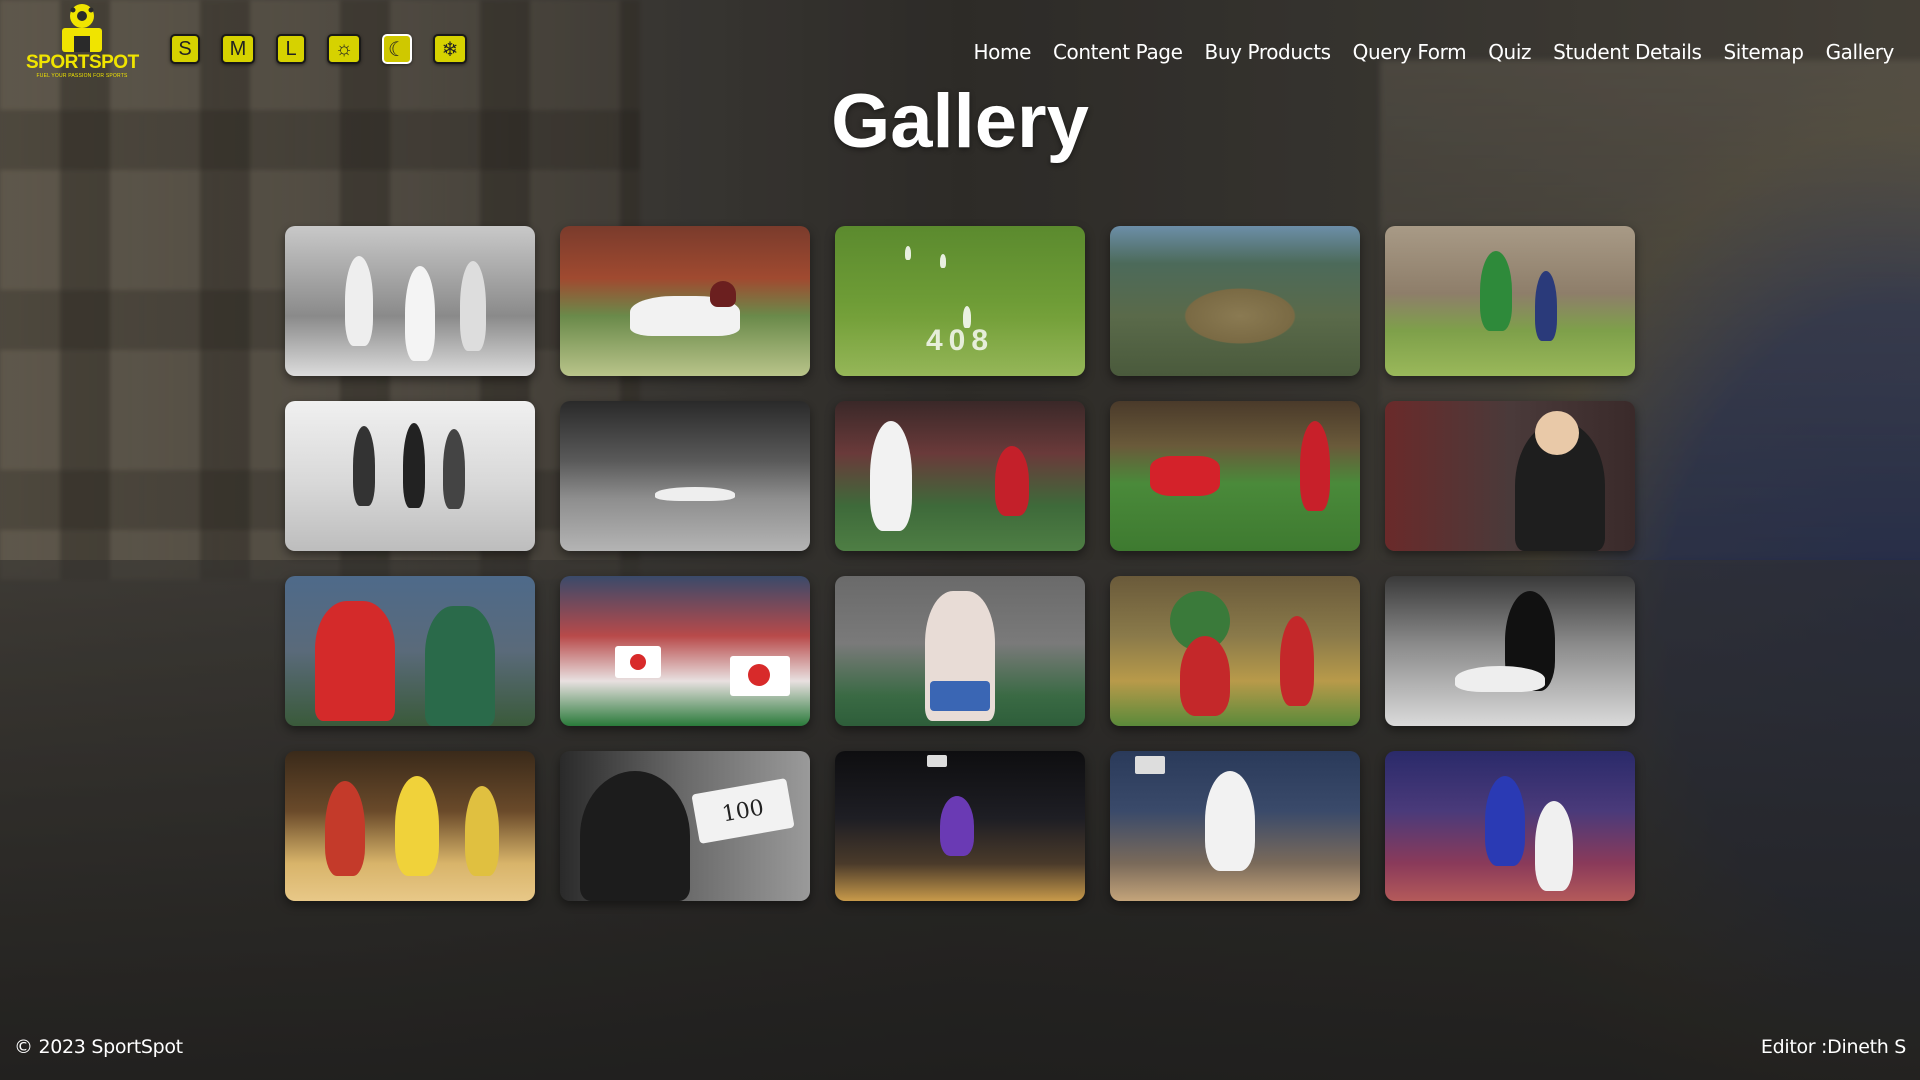 Image resolution: width=1920 pixels, height=1080 pixels. I want to click on nav-home: Home, so click(1003, 52).